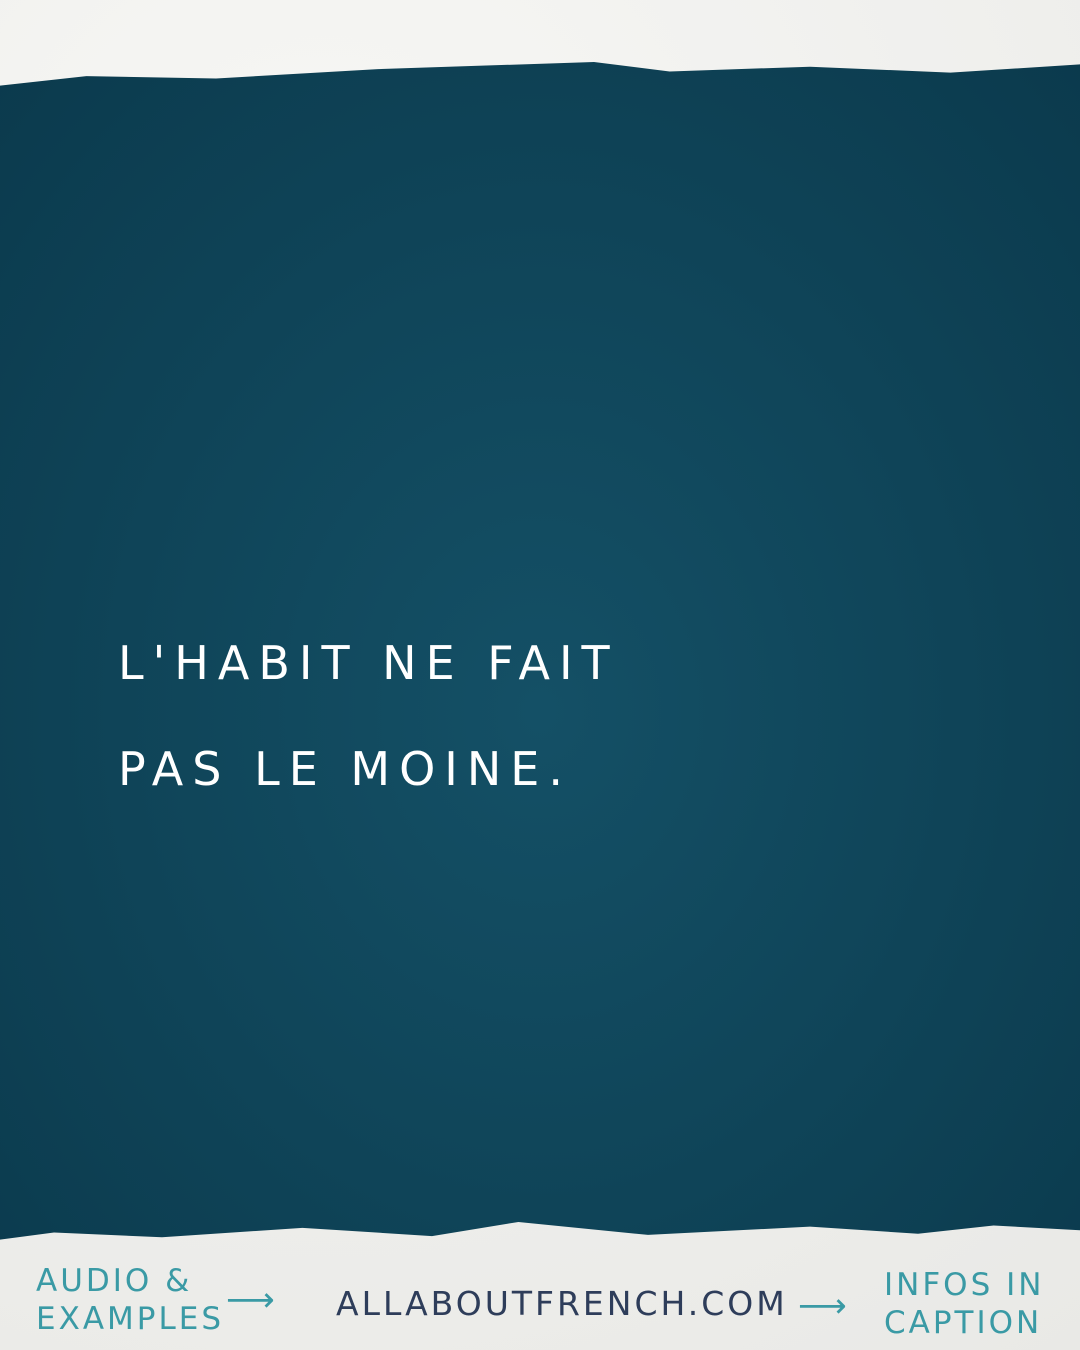 The width and height of the screenshot is (1080, 1350). Describe the element at coordinates (963, 1323) in the screenshot. I see `right-line-2: CAPTION` at that location.